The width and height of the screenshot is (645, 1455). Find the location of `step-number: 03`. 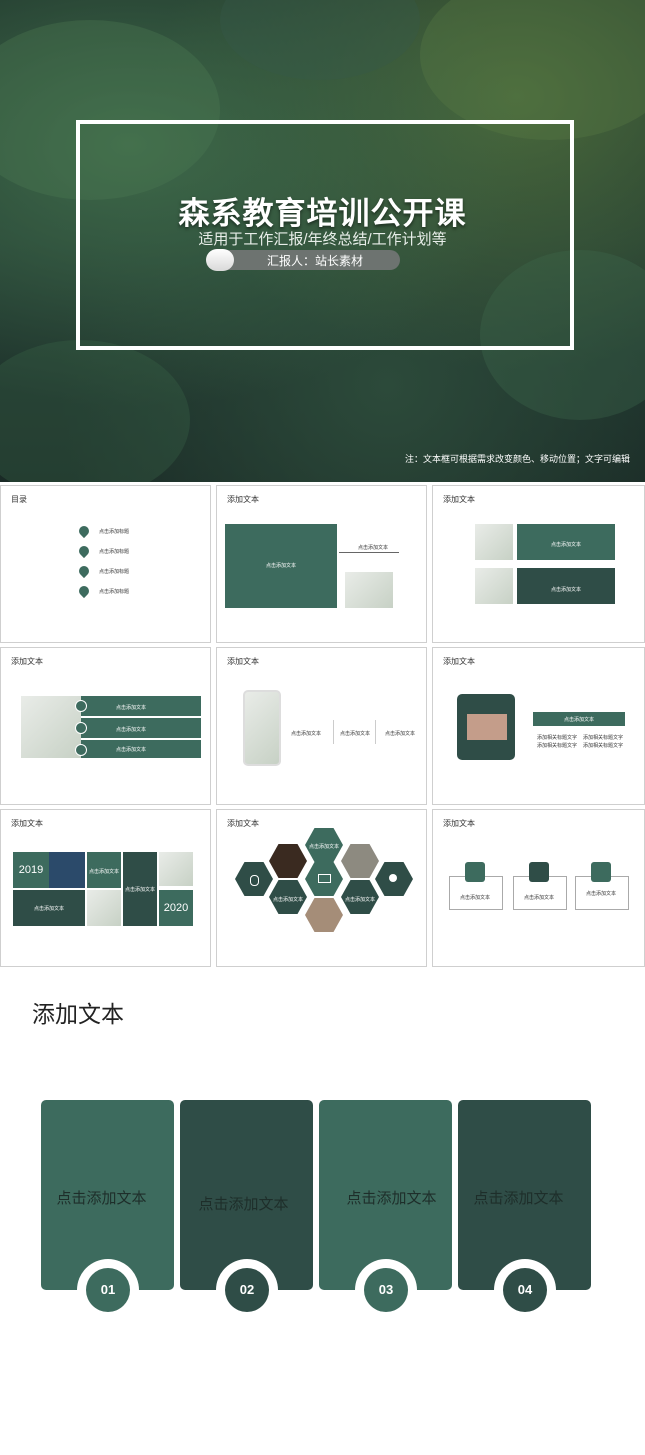

step-number: 03 is located at coordinates (386, 1290).